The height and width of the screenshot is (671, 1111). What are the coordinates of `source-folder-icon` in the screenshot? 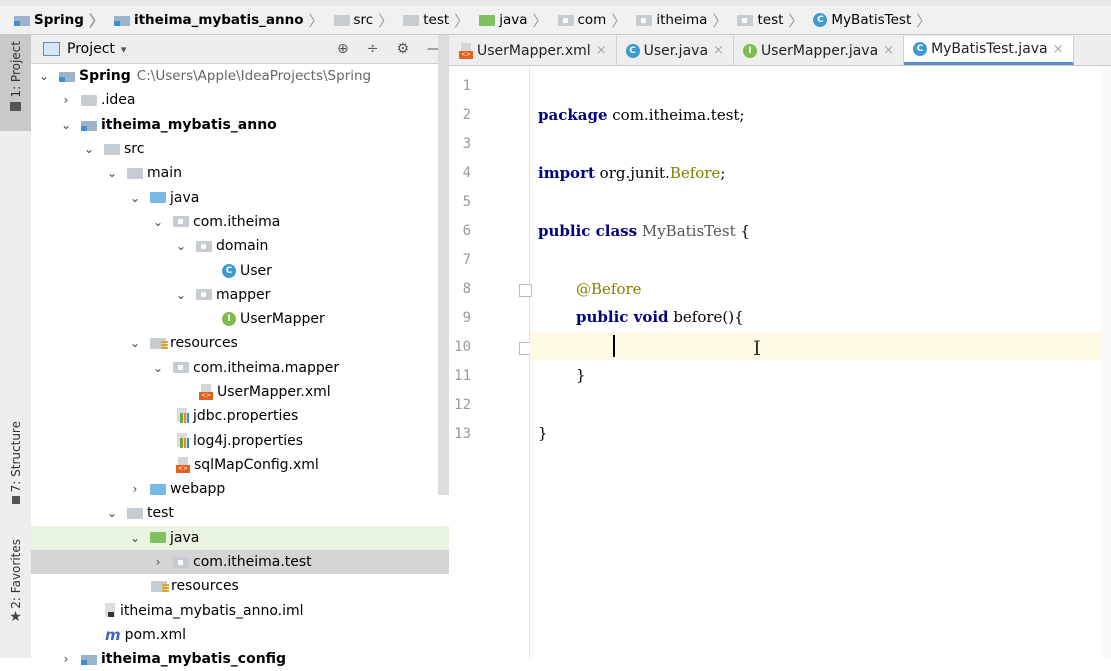 It's located at (158, 198).